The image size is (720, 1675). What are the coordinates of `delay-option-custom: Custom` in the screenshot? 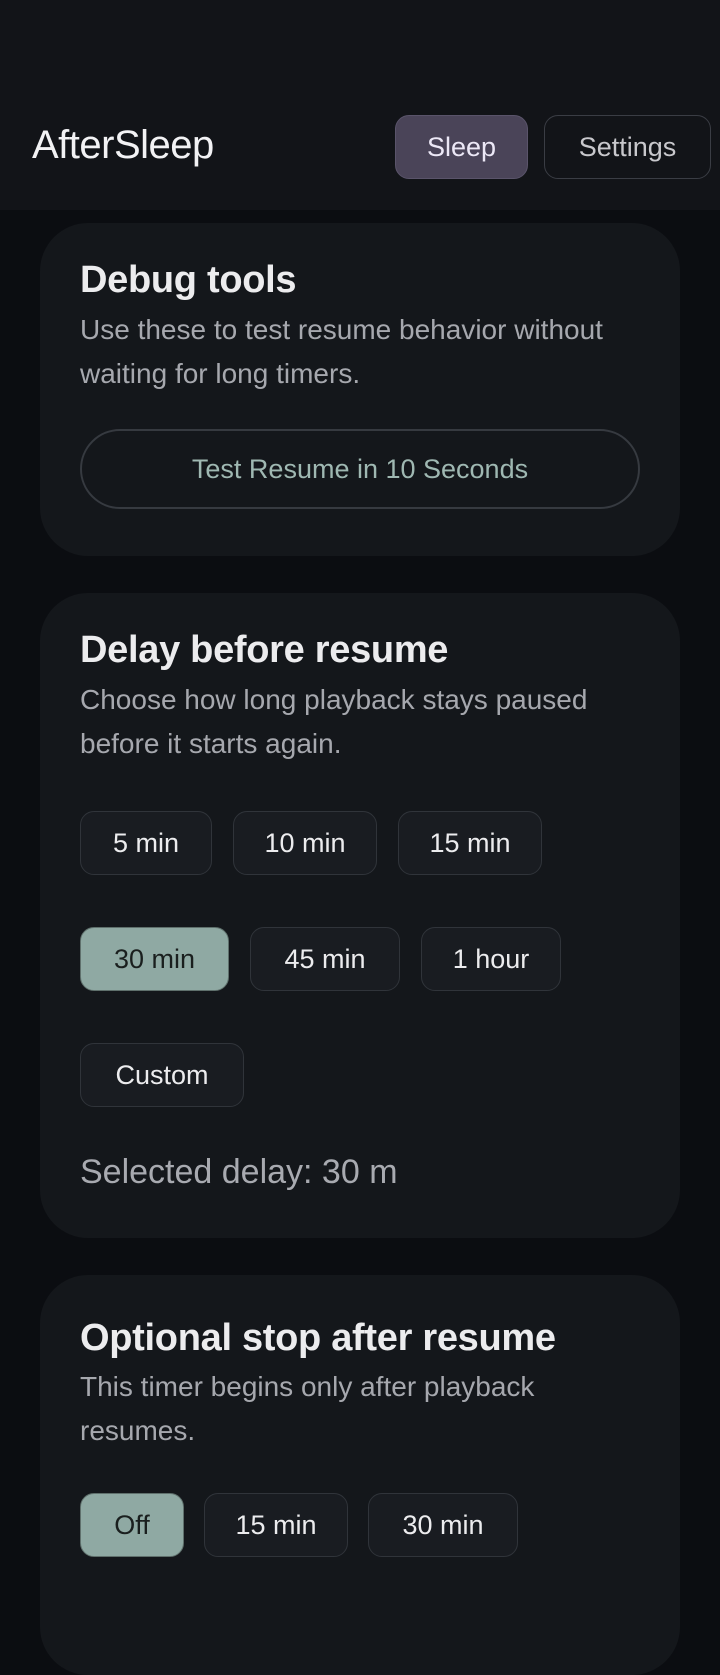 It's located at (162, 1075).